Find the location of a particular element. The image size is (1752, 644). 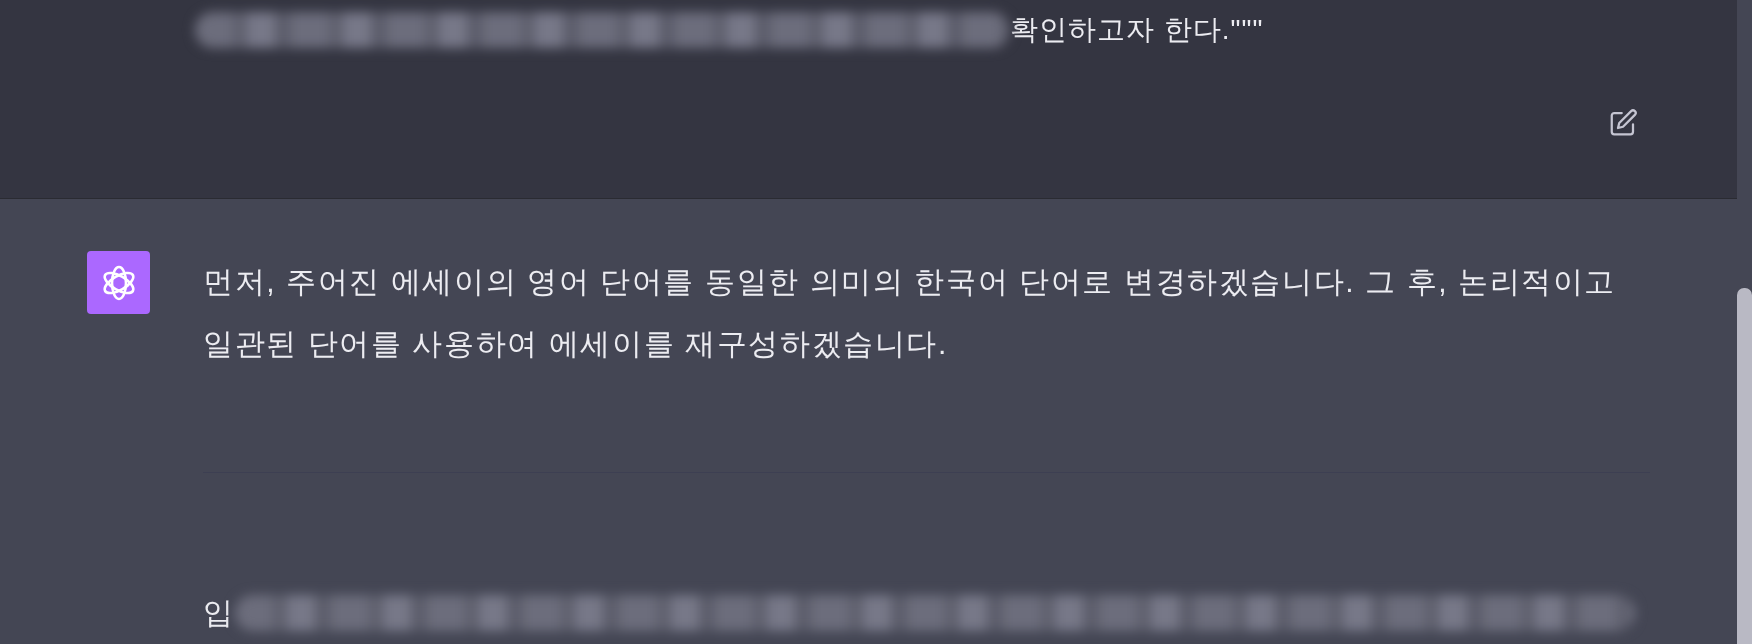

assistant-logo-icon is located at coordinates (118, 282).